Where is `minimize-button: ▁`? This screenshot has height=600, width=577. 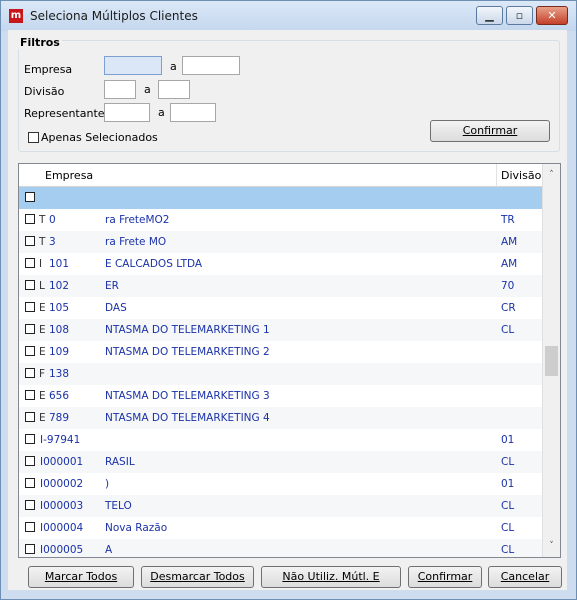
minimize-button: ▁ is located at coordinates (489, 15).